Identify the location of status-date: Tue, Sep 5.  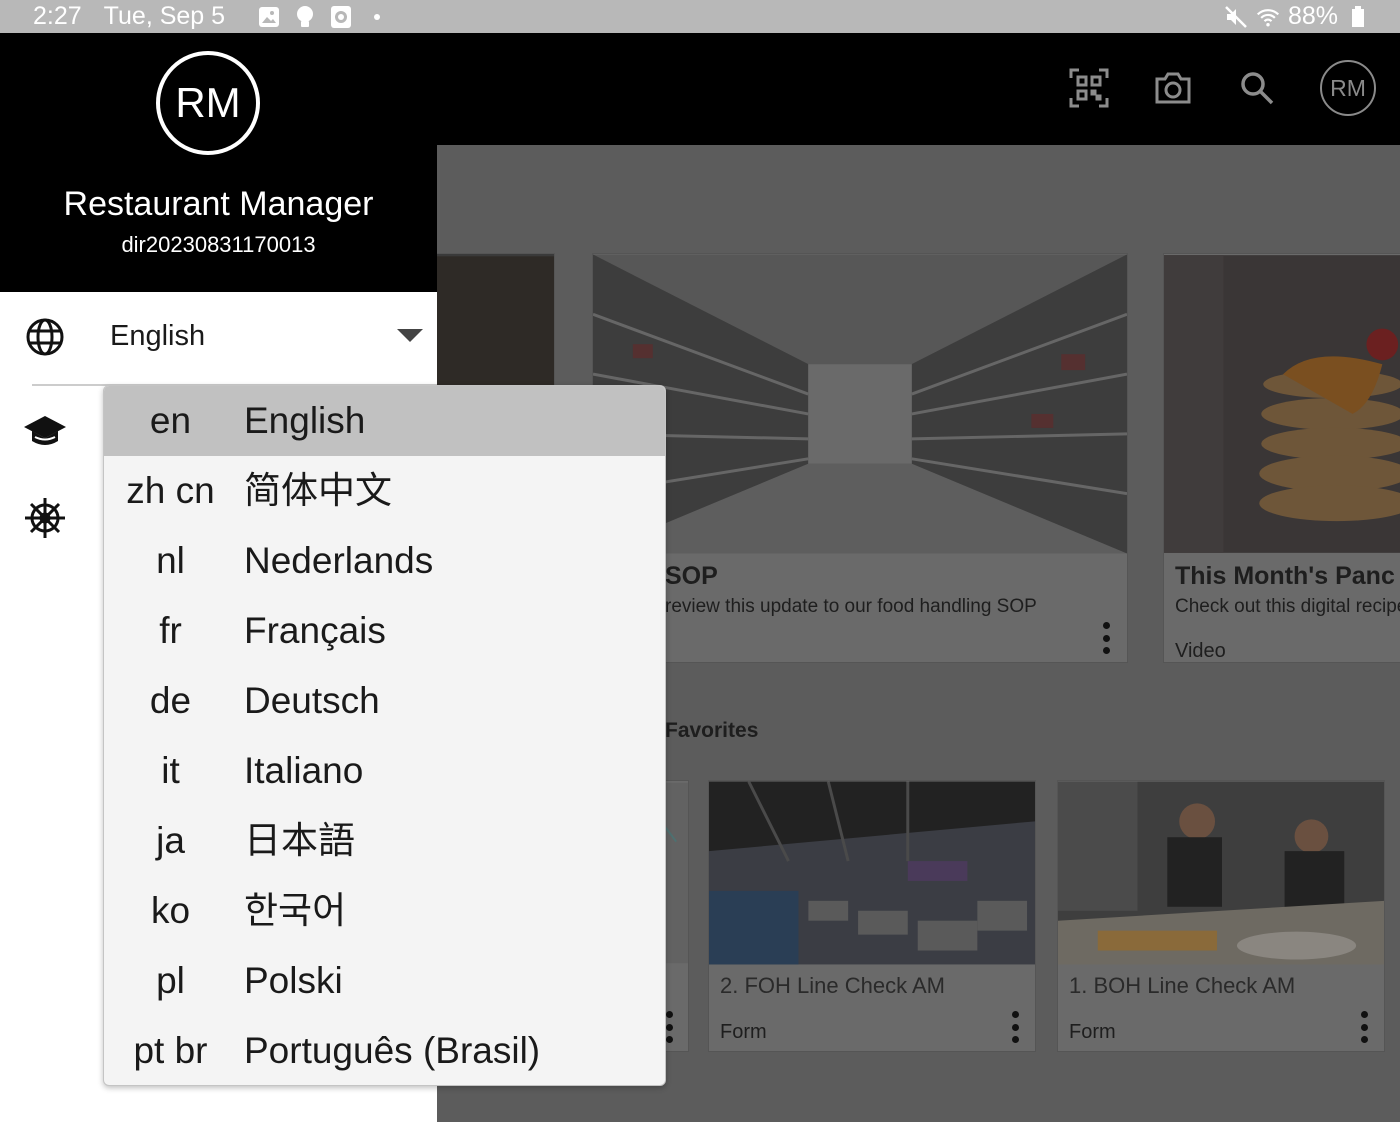
(164, 16).